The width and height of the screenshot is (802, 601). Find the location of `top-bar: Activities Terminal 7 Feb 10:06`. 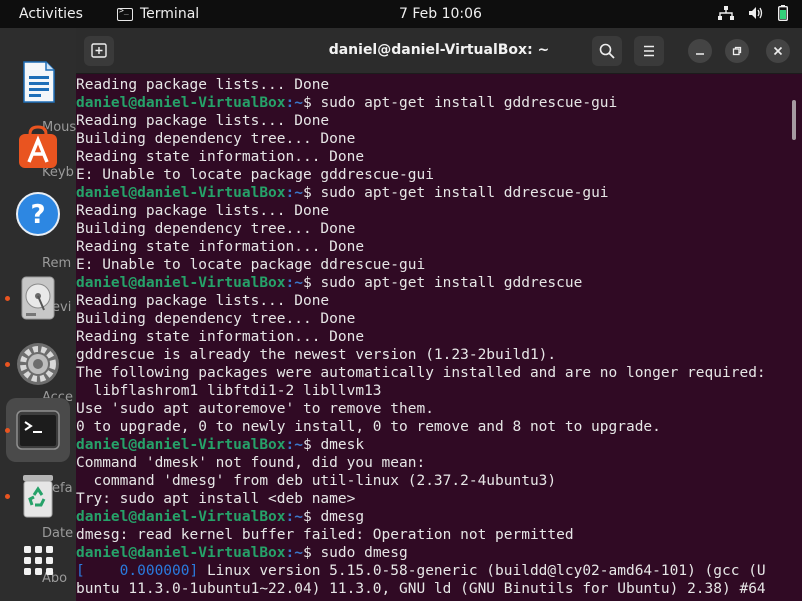

top-bar: Activities Terminal 7 Feb 10:06 is located at coordinates (401, 14).